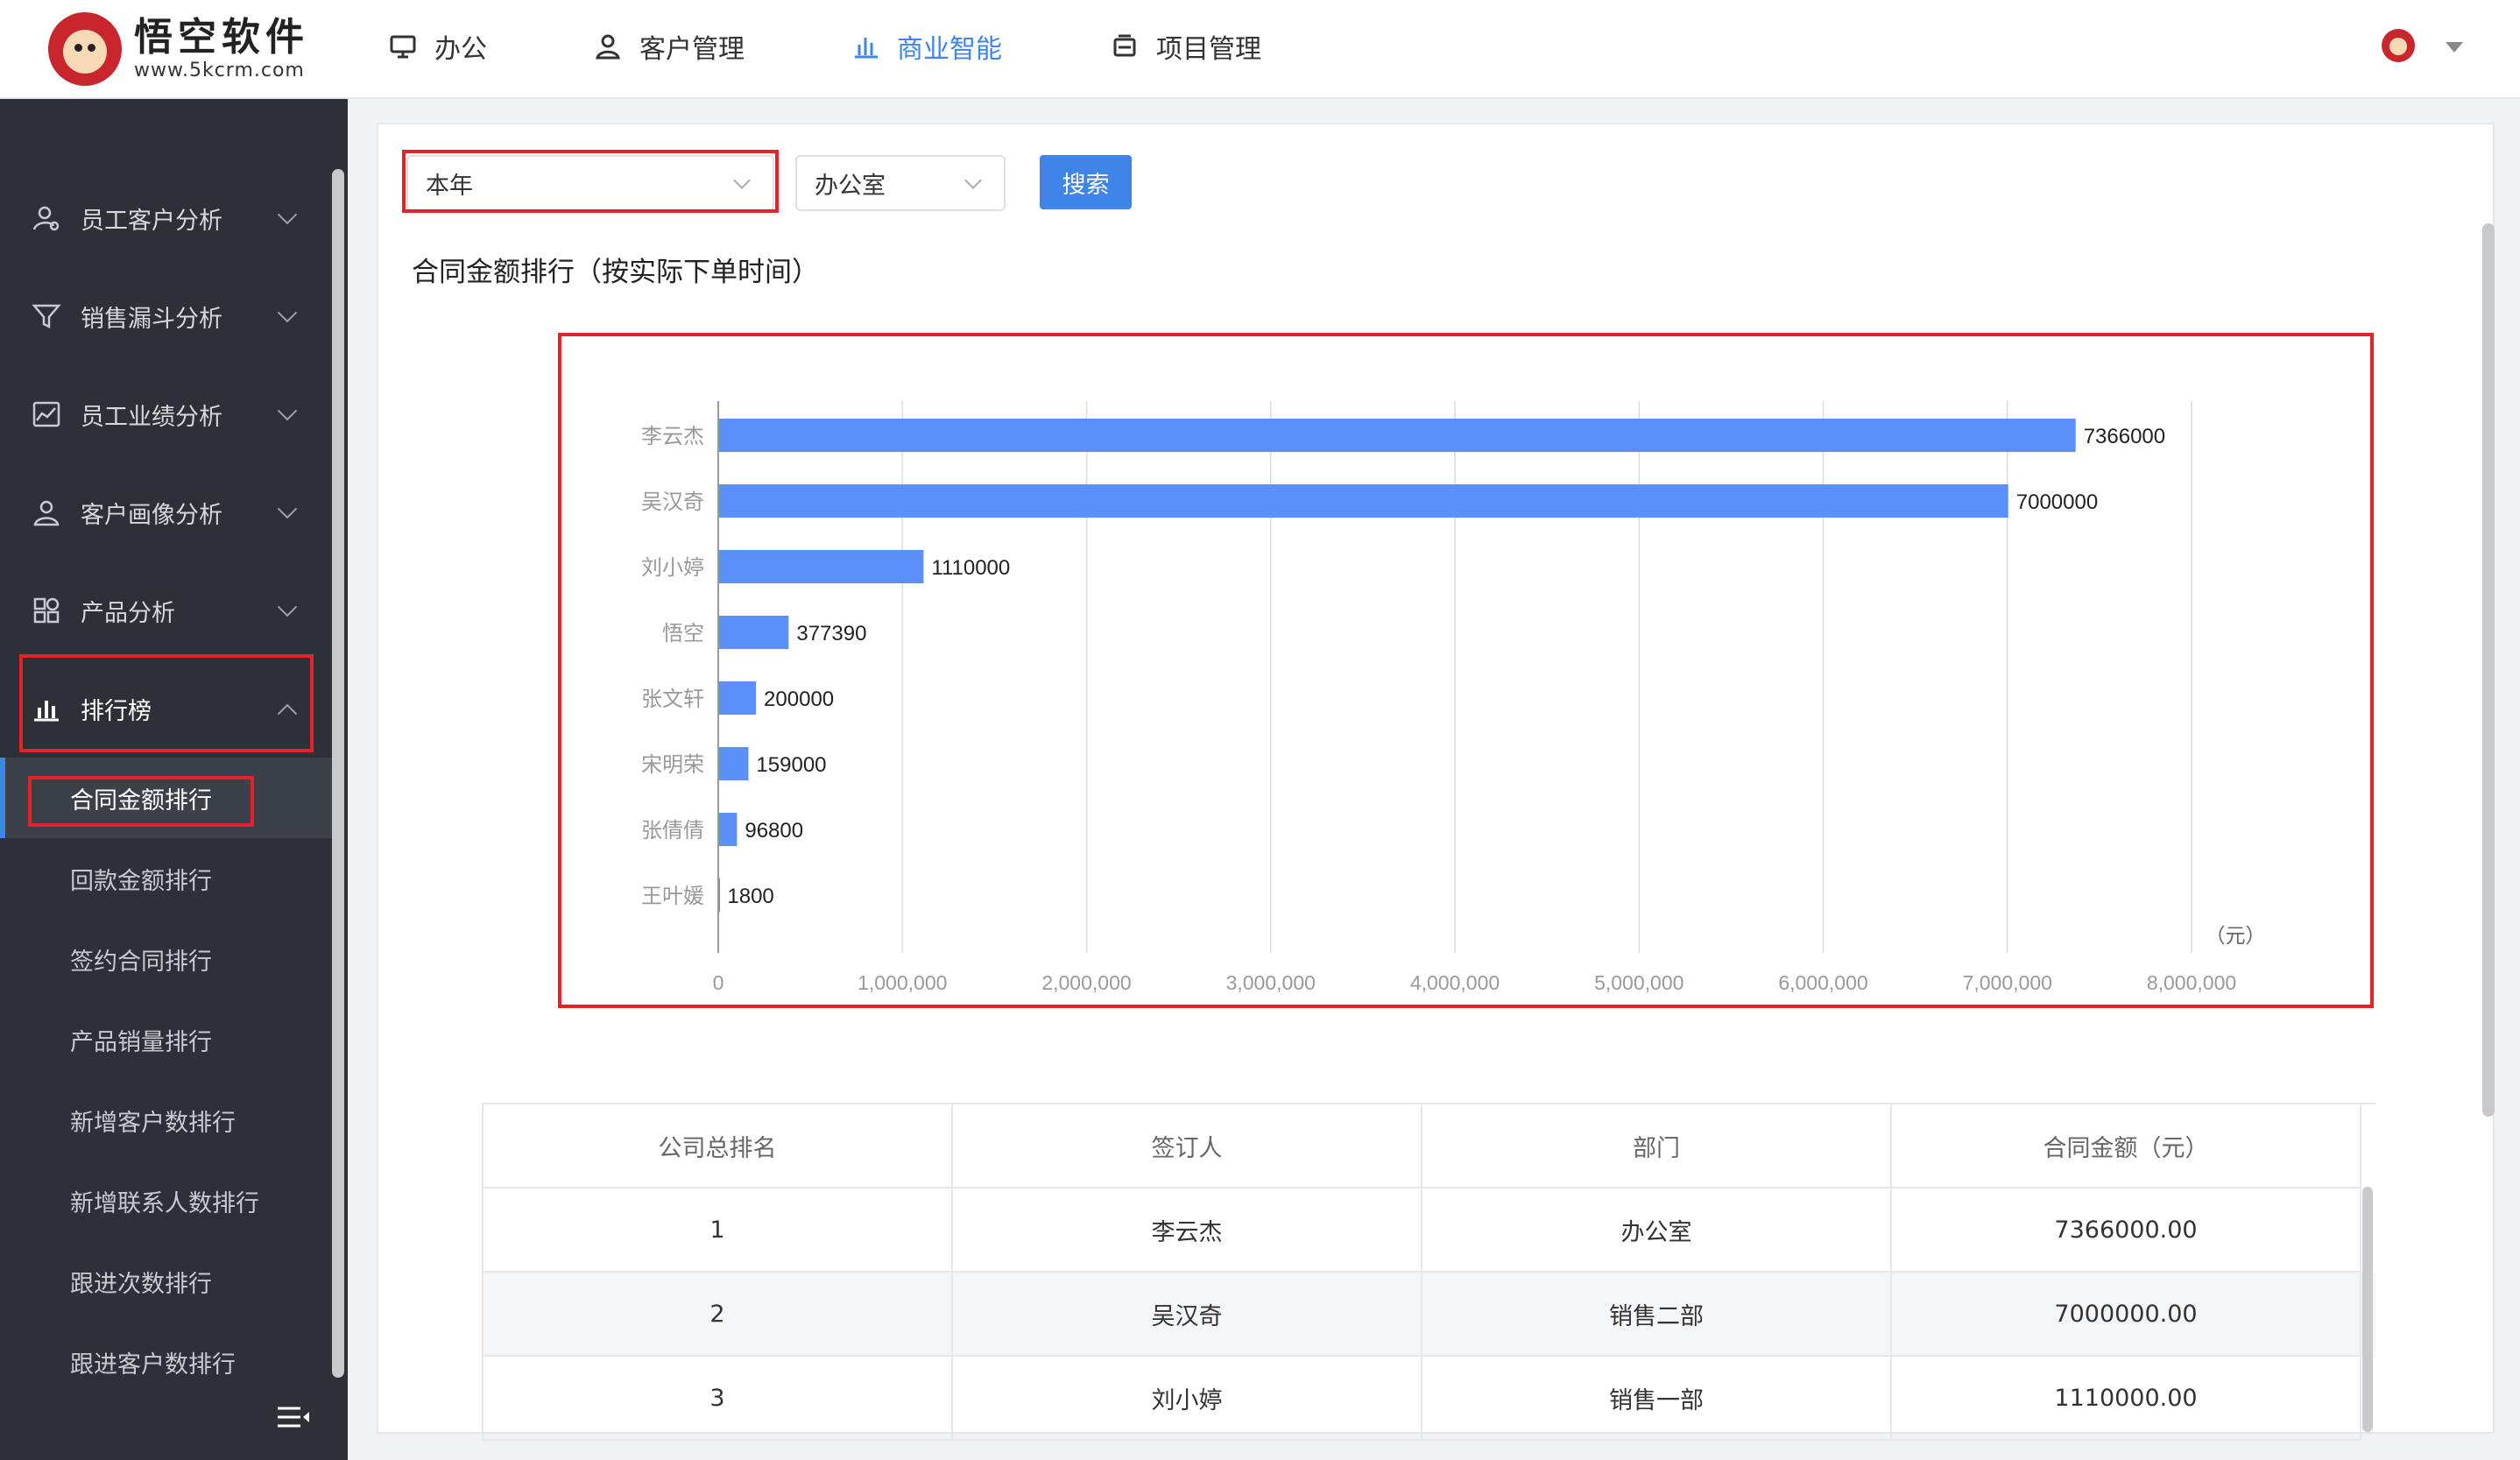 The width and height of the screenshot is (2520, 1460). I want to click on bar-value-label: 1110000, so click(970, 568).